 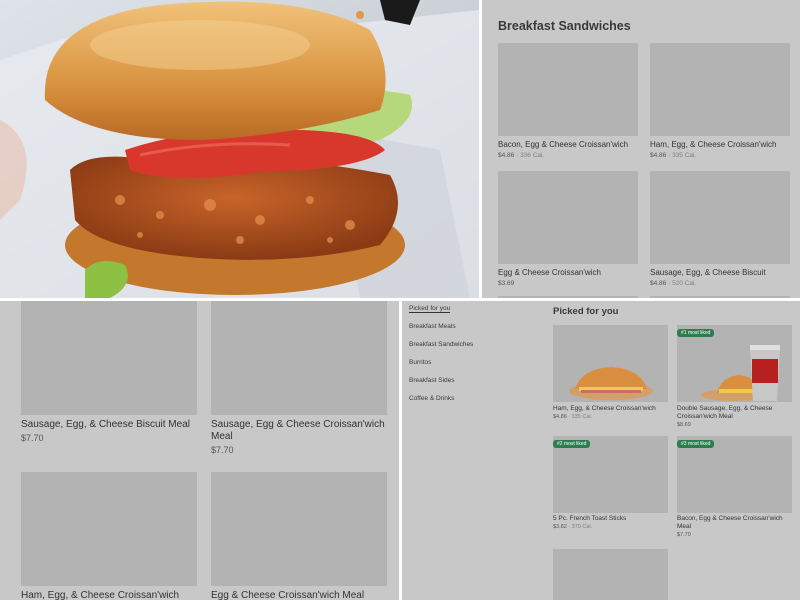 What do you see at coordinates (288, 595) in the screenshot?
I see `item-name: Egg & Cheese Croissan'wich Meal` at bounding box center [288, 595].